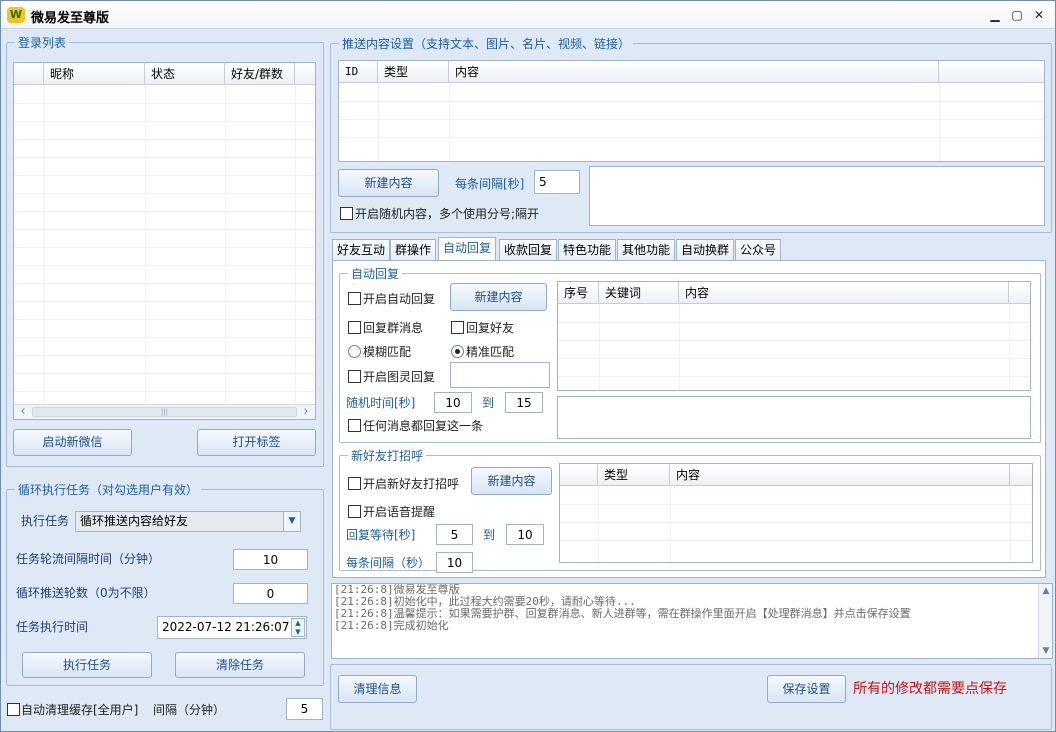 The image size is (1056, 732). What do you see at coordinates (23, 412) in the screenshot?
I see `scroll-left-arrow-icon: ‹` at bounding box center [23, 412].